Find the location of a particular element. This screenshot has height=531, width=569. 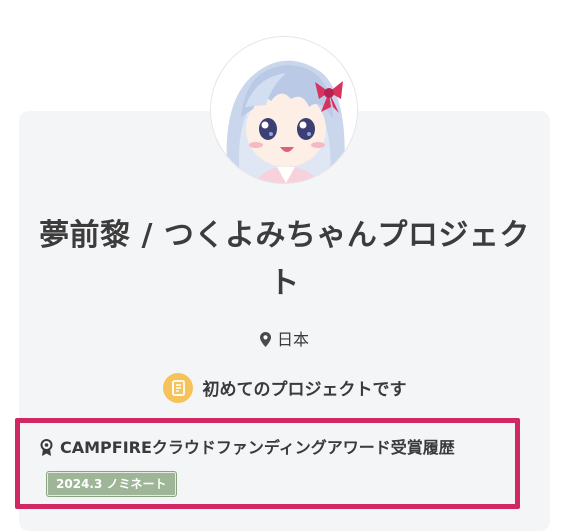

location-text: 日本 is located at coordinates (292, 339).